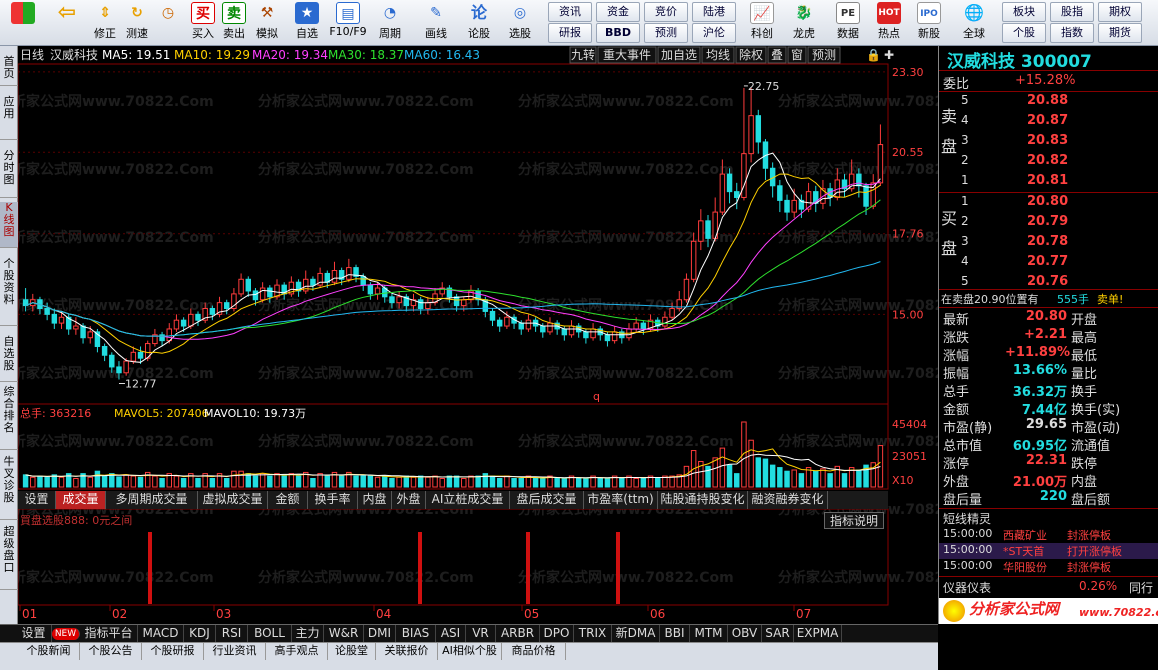 The image size is (1158, 670). What do you see at coordinates (1120, 12) in the screenshot?
I see `options-button: 期权` at bounding box center [1120, 12].